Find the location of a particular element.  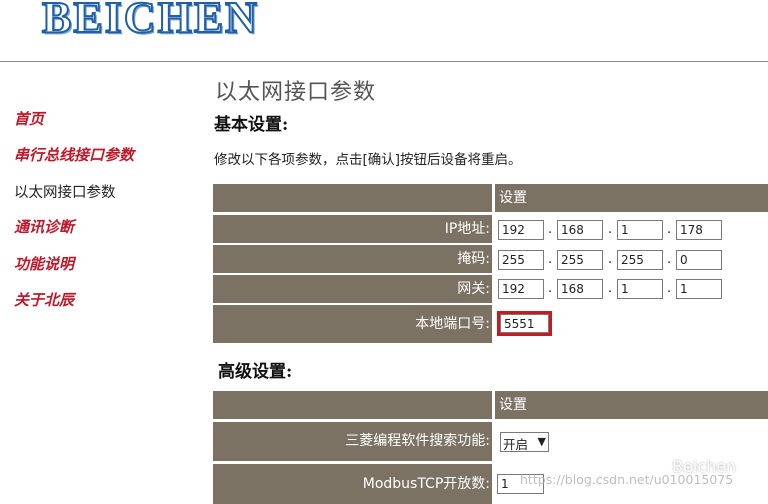

mask-octet-1-input: 255 is located at coordinates (521, 260).